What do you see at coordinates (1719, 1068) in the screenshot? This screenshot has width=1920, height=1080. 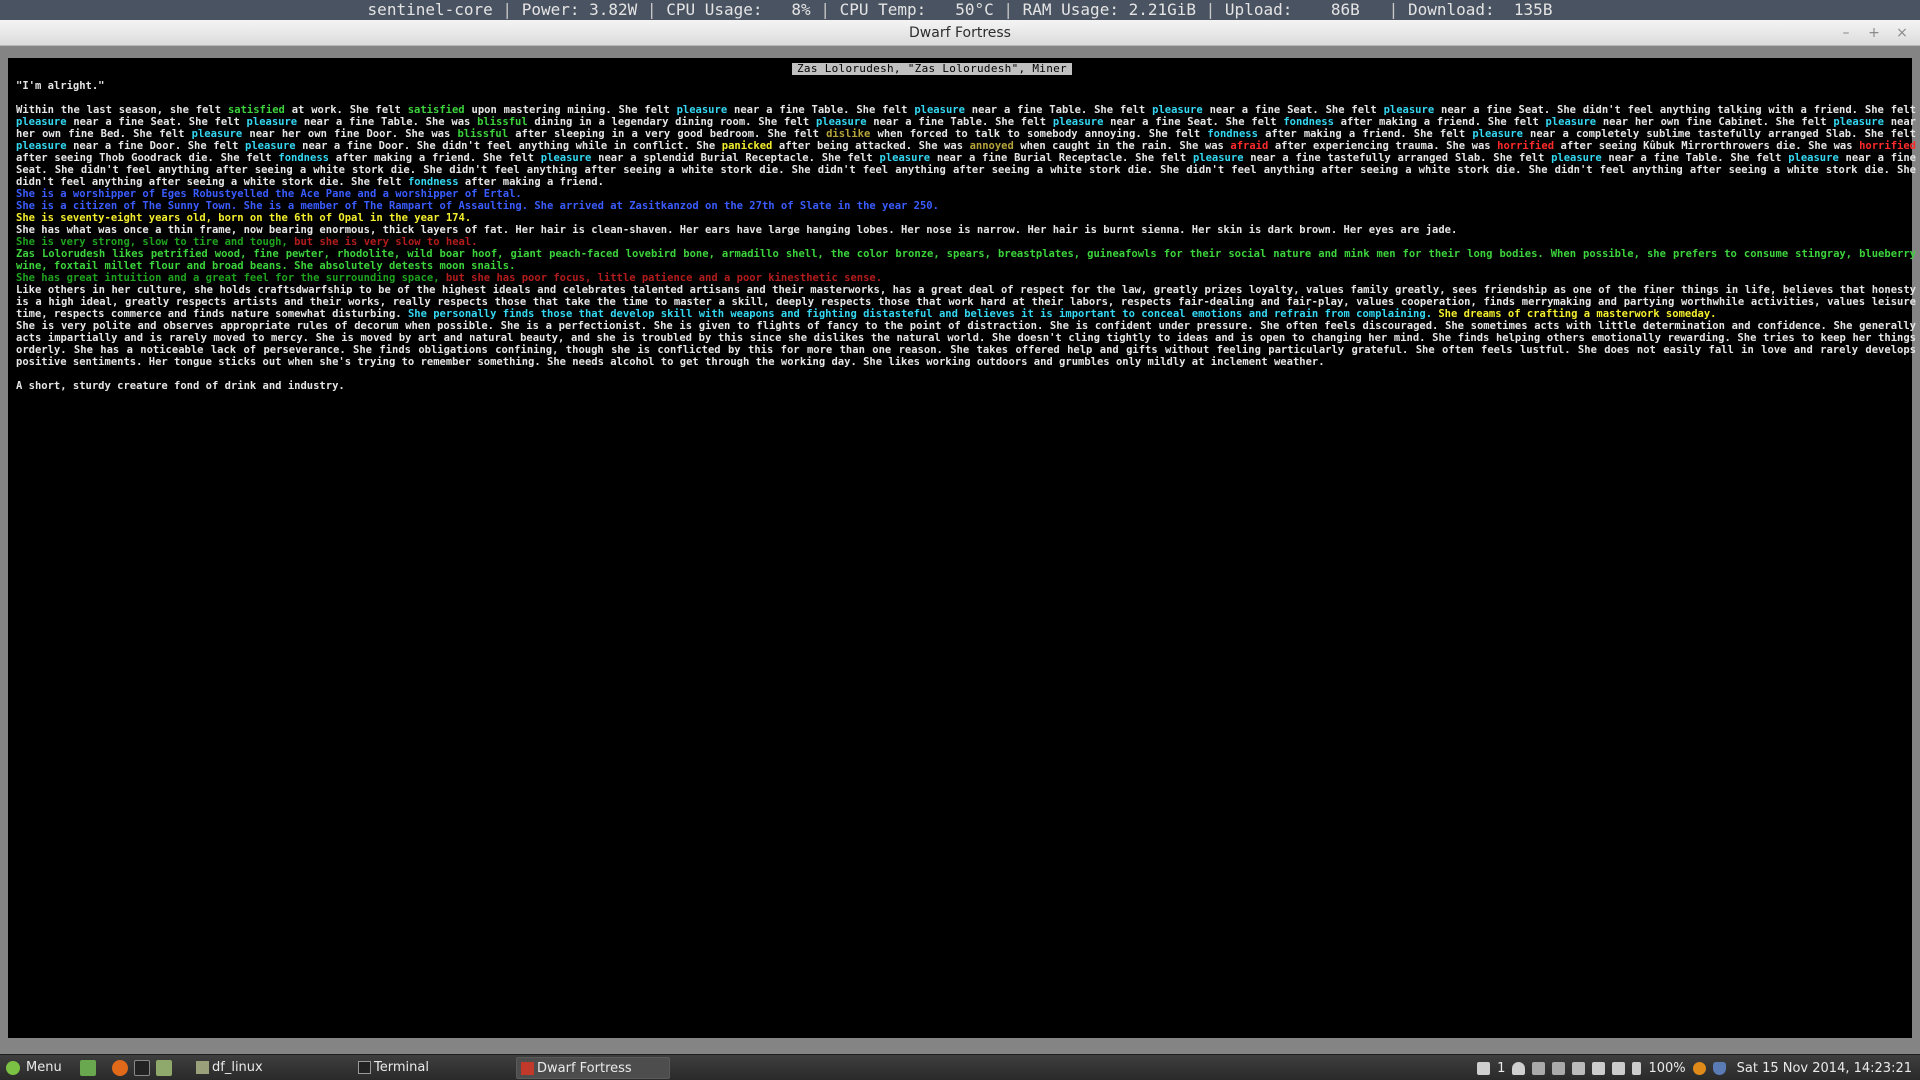 I see `shield-icon` at bounding box center [1719, 1068].